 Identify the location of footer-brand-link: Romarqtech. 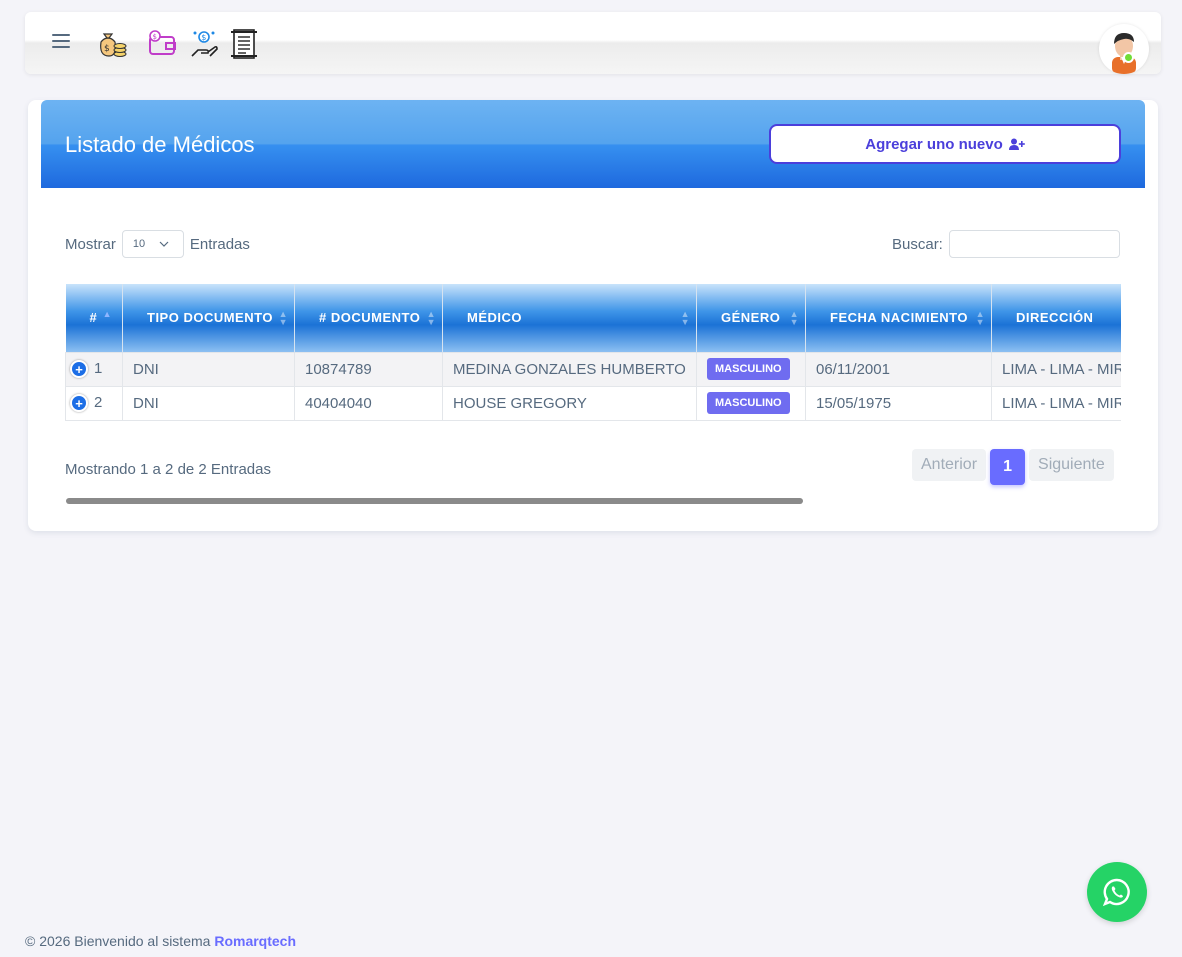
(255, 941).